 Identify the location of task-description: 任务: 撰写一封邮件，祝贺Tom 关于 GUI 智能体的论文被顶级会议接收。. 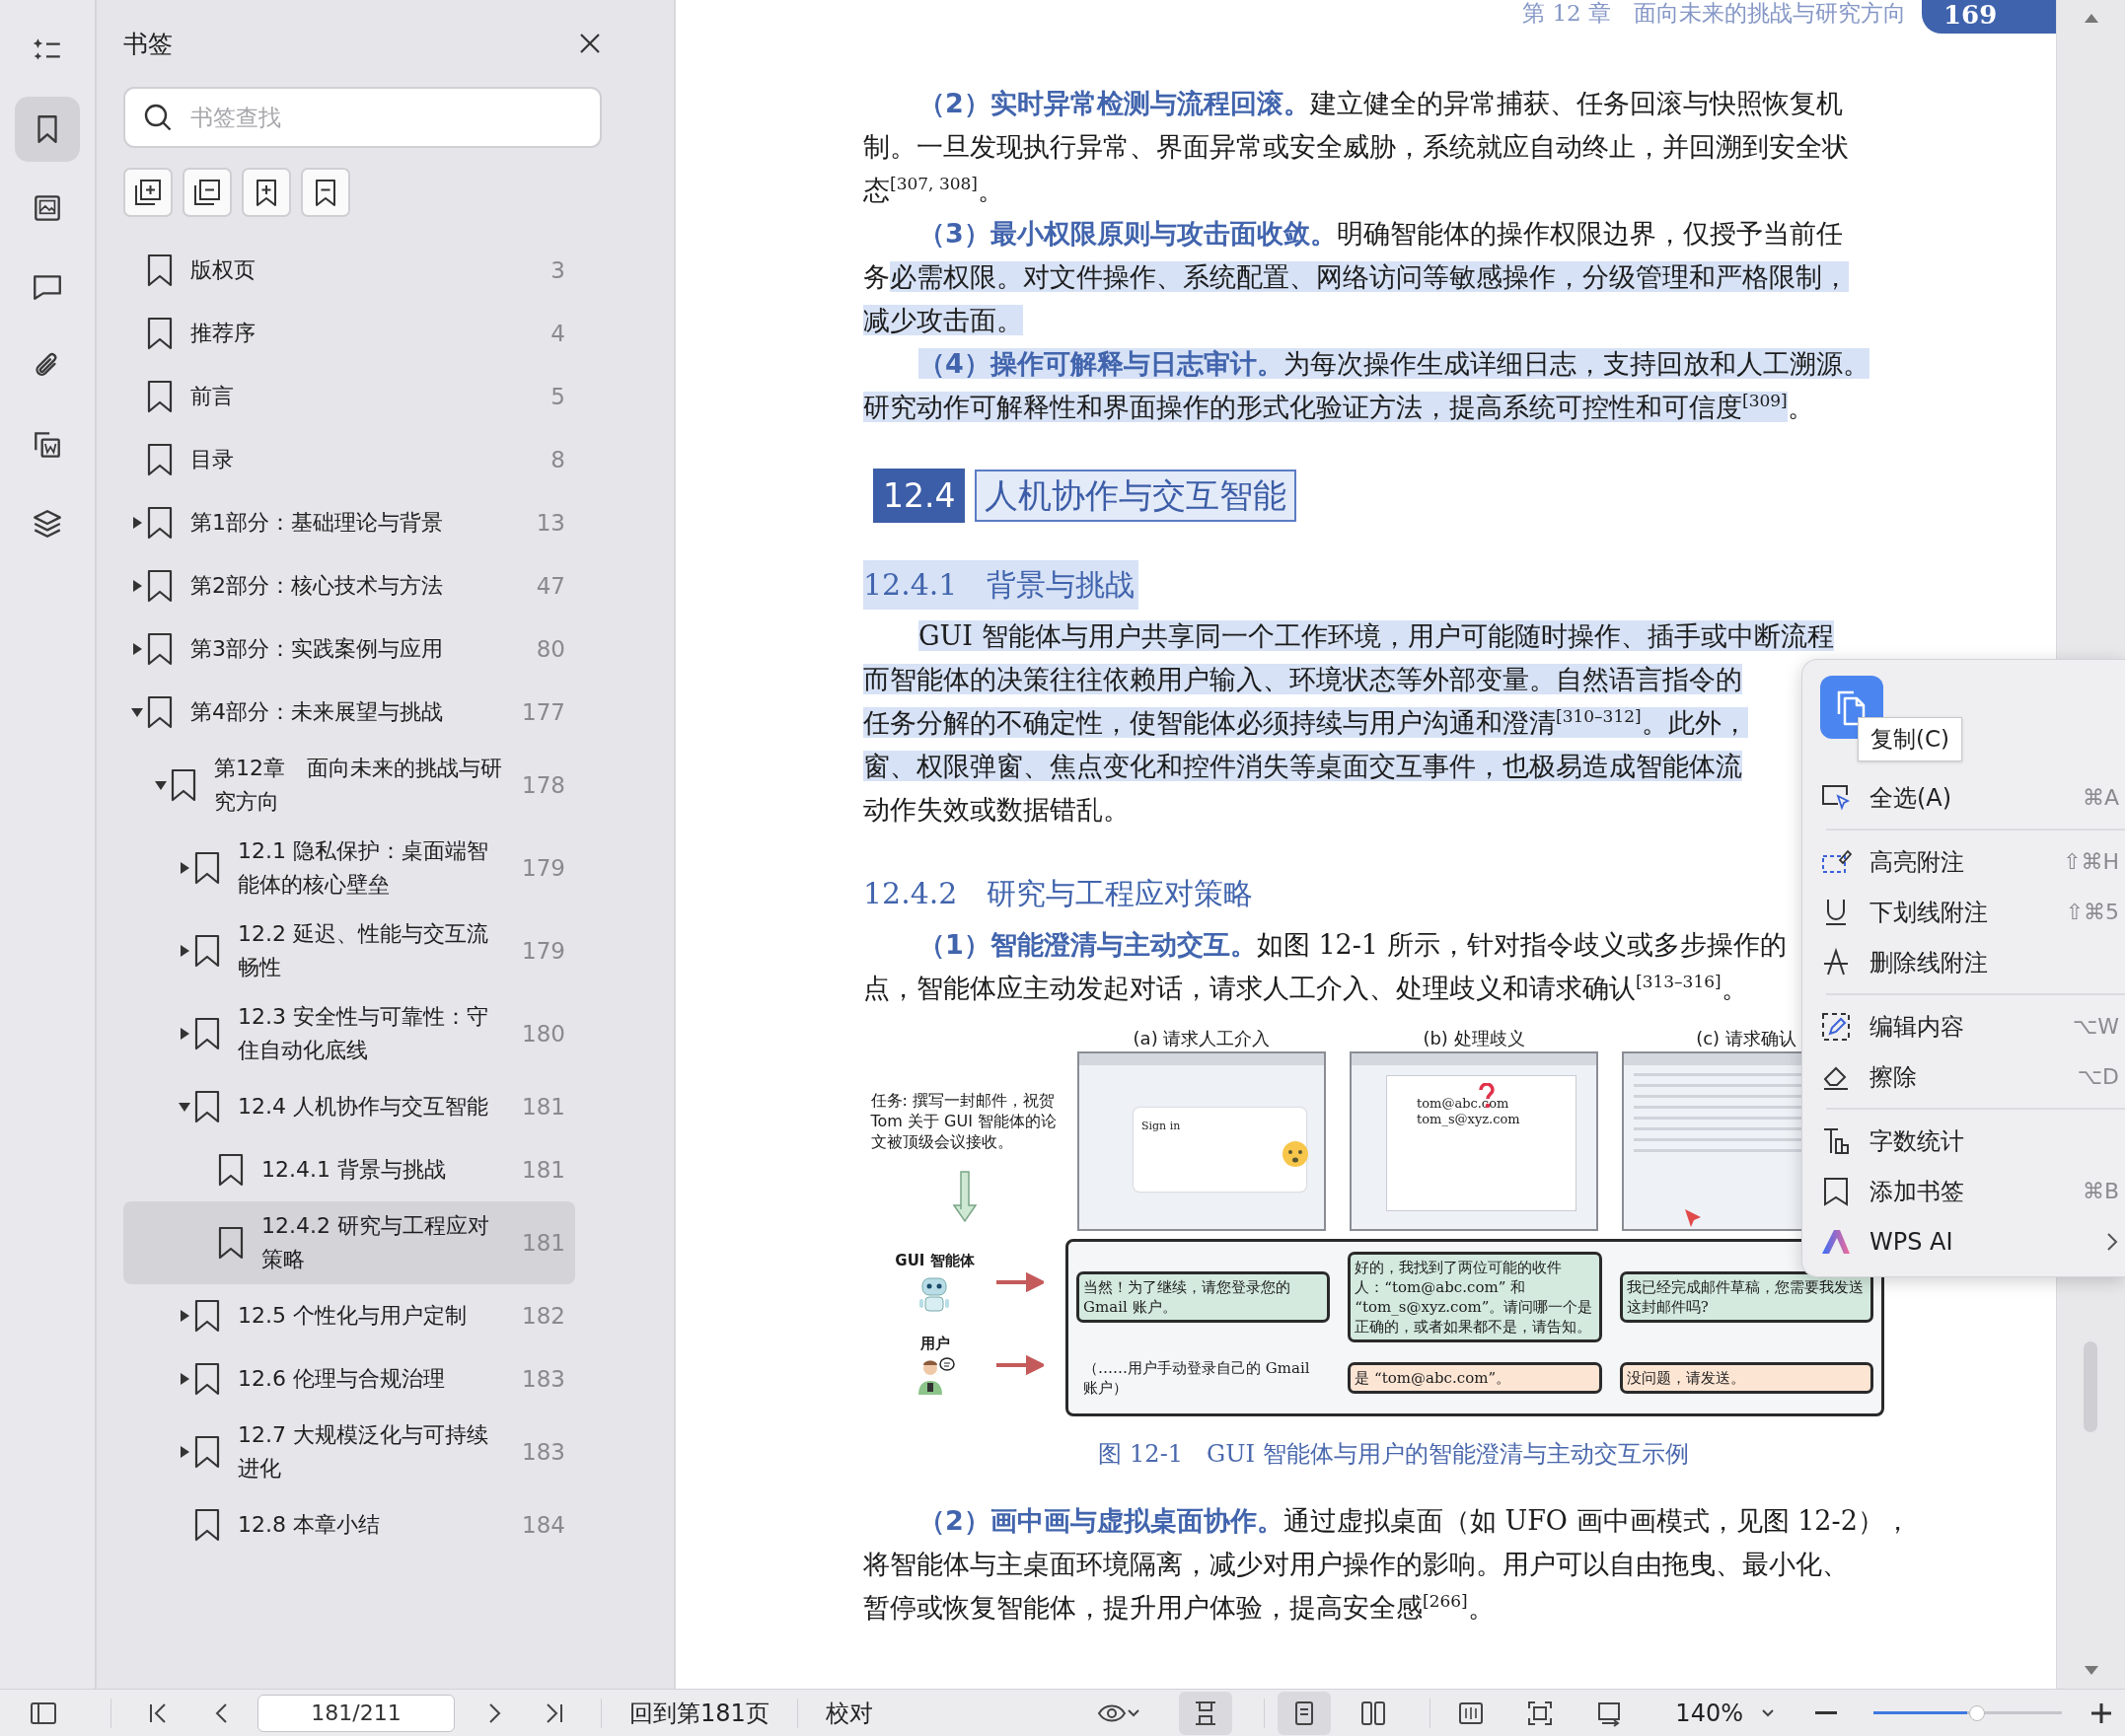
(964, 1121).